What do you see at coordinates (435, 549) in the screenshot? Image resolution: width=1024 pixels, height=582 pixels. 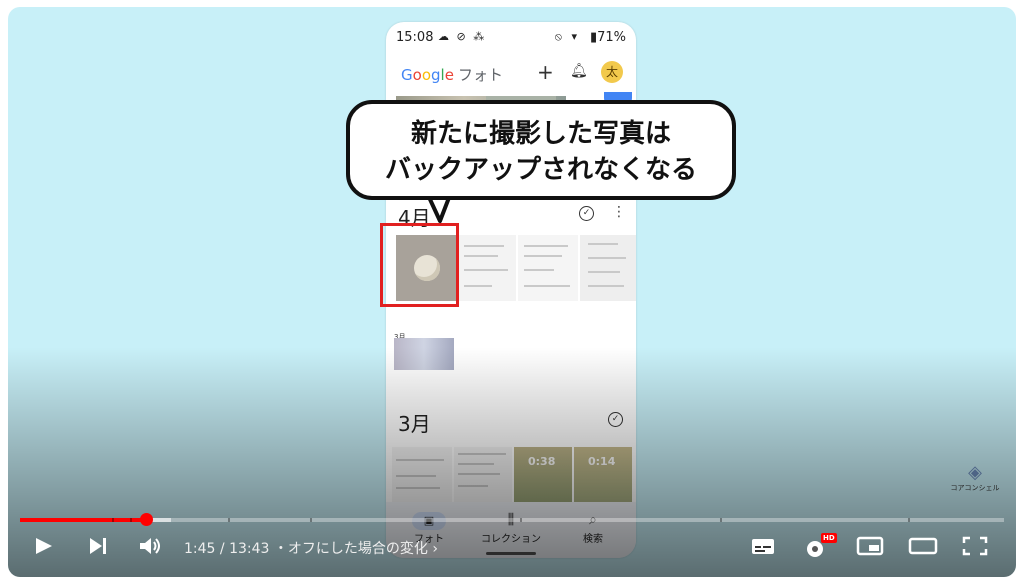 I see `chevron-right-icon: ›` at bounding box center [435, 549].